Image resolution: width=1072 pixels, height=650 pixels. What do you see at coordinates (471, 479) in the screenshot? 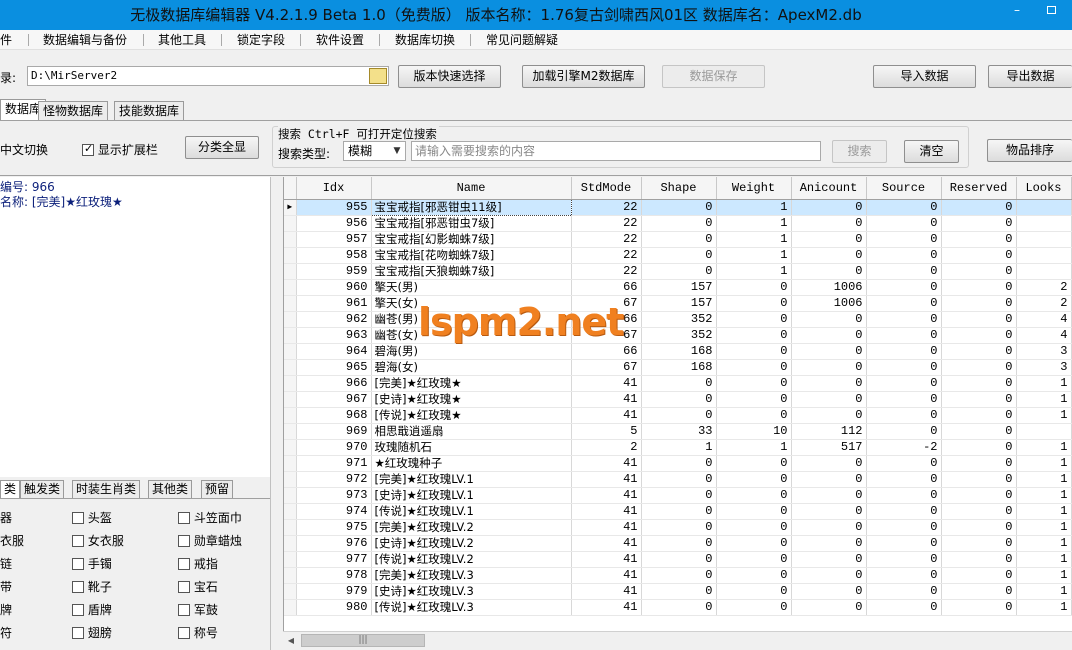
I see `cell-name: [完美]★红玫瑰LV.1` at bounding box center [471, 479].